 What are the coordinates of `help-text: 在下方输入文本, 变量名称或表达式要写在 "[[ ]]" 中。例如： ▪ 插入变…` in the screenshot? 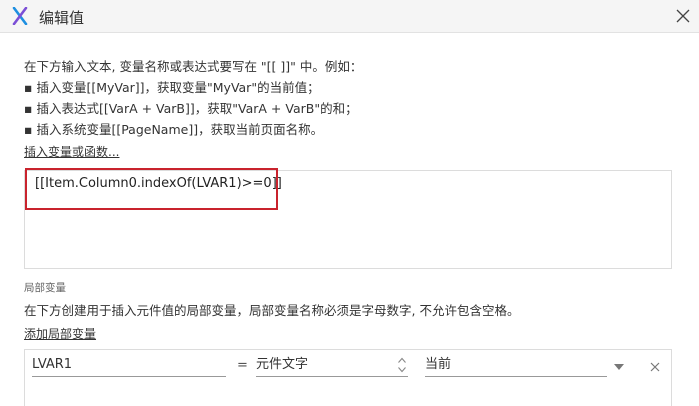 It's located at (193, 98).